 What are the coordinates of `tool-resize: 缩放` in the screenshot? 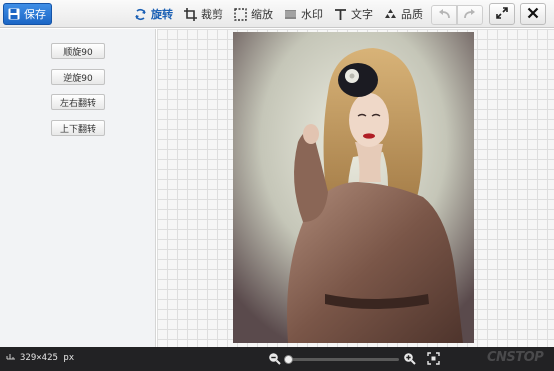 It's located at (253, 14).